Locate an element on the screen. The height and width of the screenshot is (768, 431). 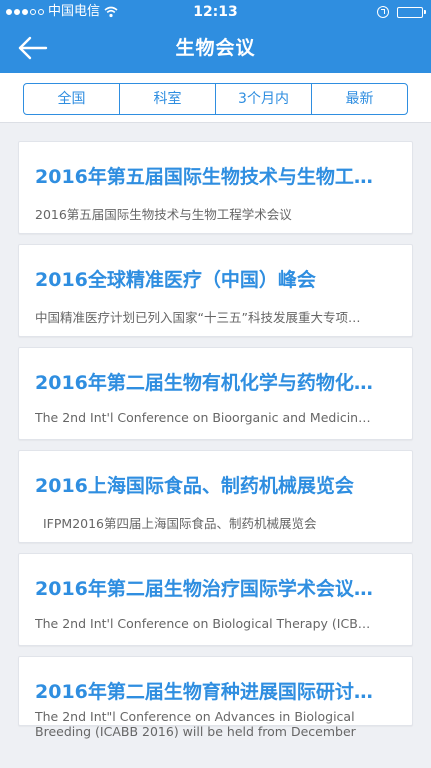
filter-bar: 全国 科室 3个月内 最新 is located at coordinates (215, 98).